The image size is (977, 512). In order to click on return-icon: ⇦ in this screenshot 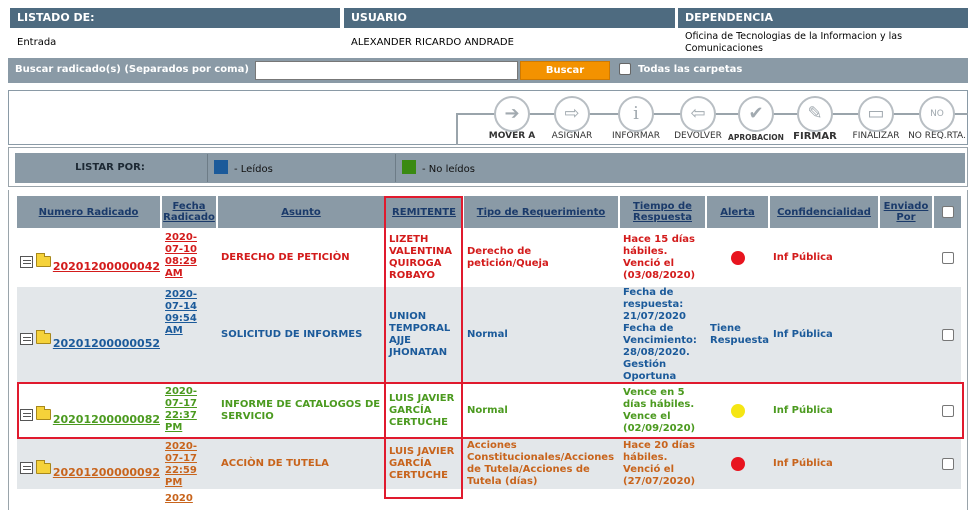, I will do `click(698, 114)`.